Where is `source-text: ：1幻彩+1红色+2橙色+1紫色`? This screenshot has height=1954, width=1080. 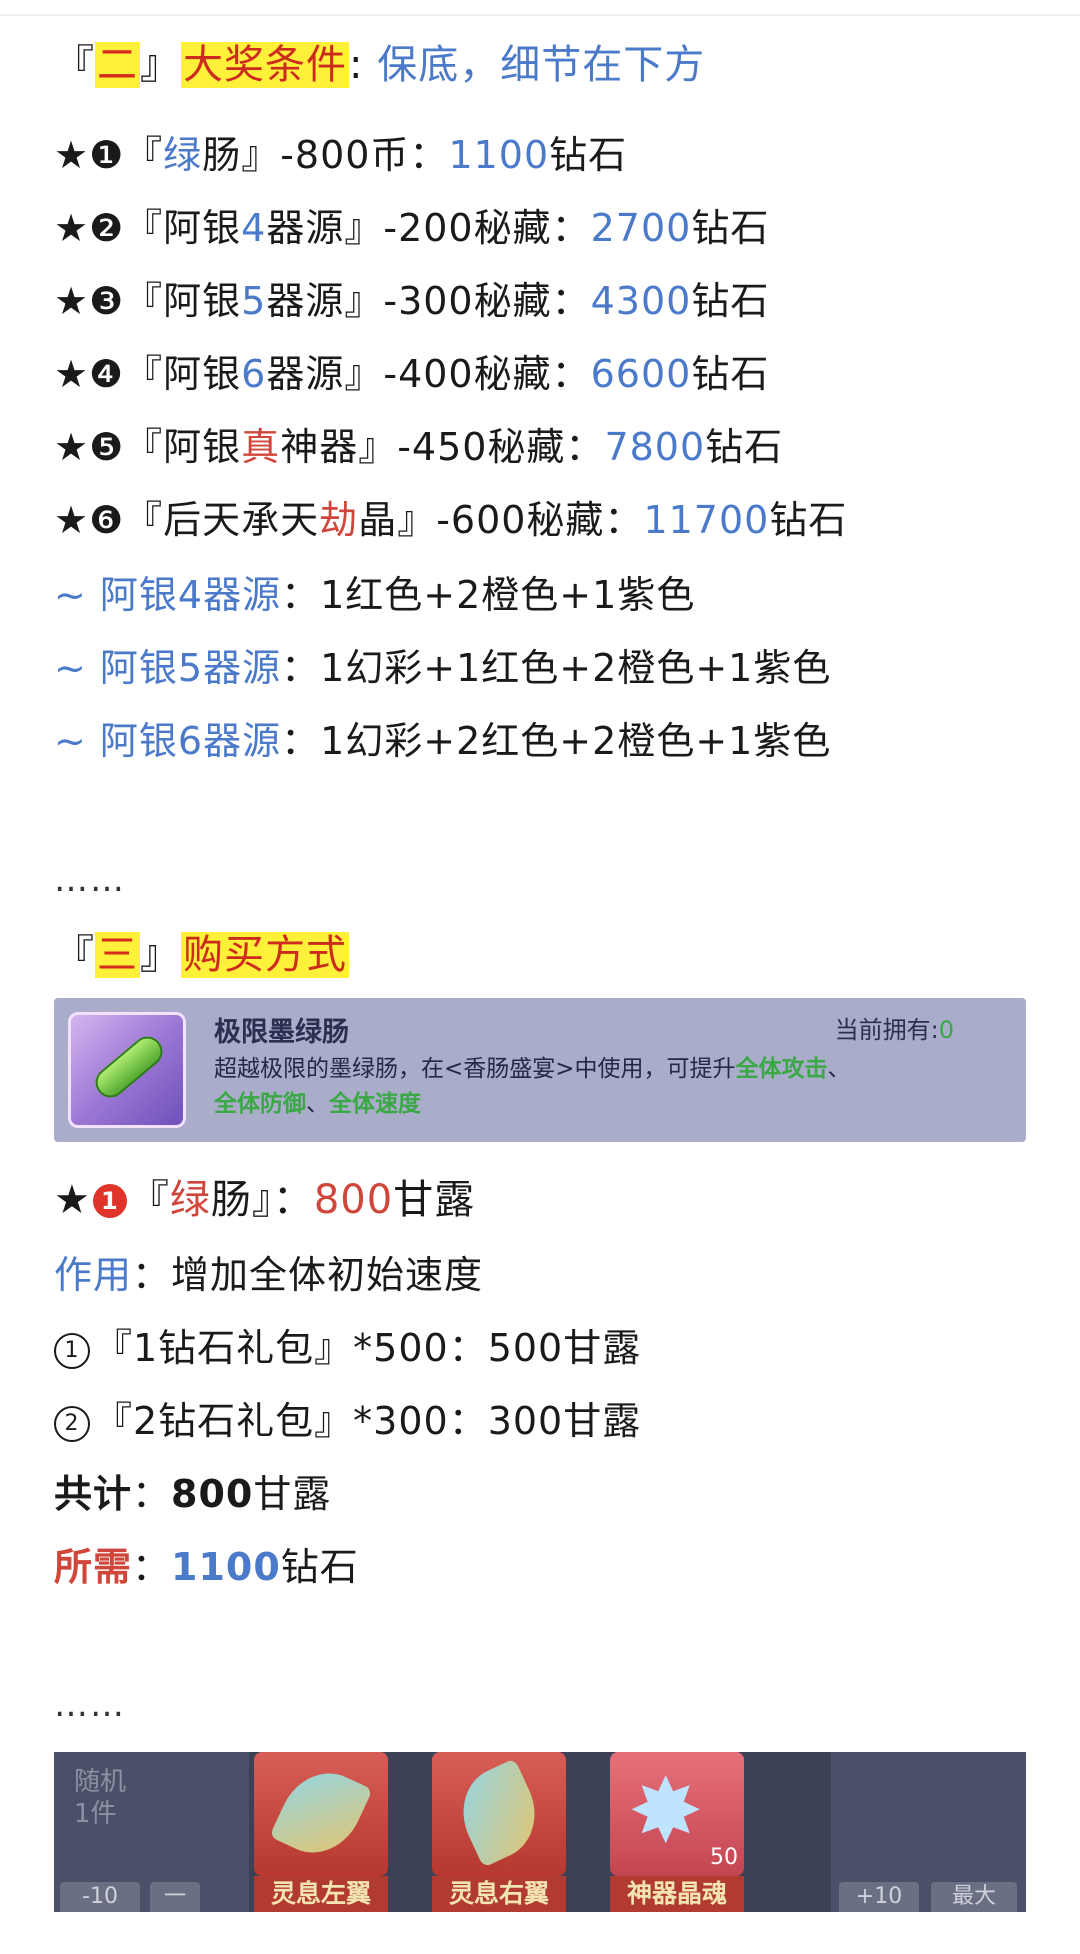
source-text: ：1幻彩+1红色+2橙色+1紫色 is located at coordinates (556, 668).